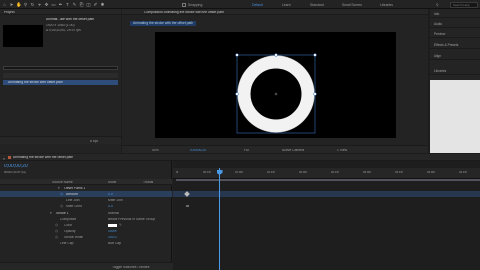  I want to click on project-search-input, so click(60, 68).